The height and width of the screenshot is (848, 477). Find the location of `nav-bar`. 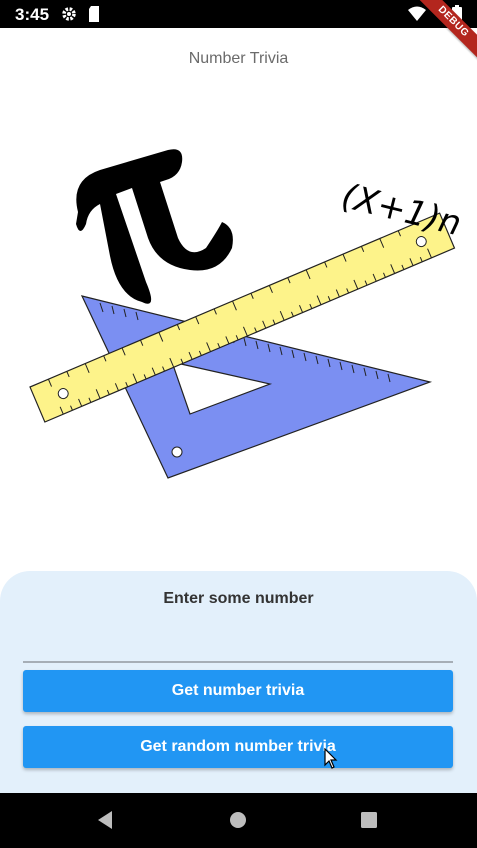

nav-bar is located at coordinates (238, 820).